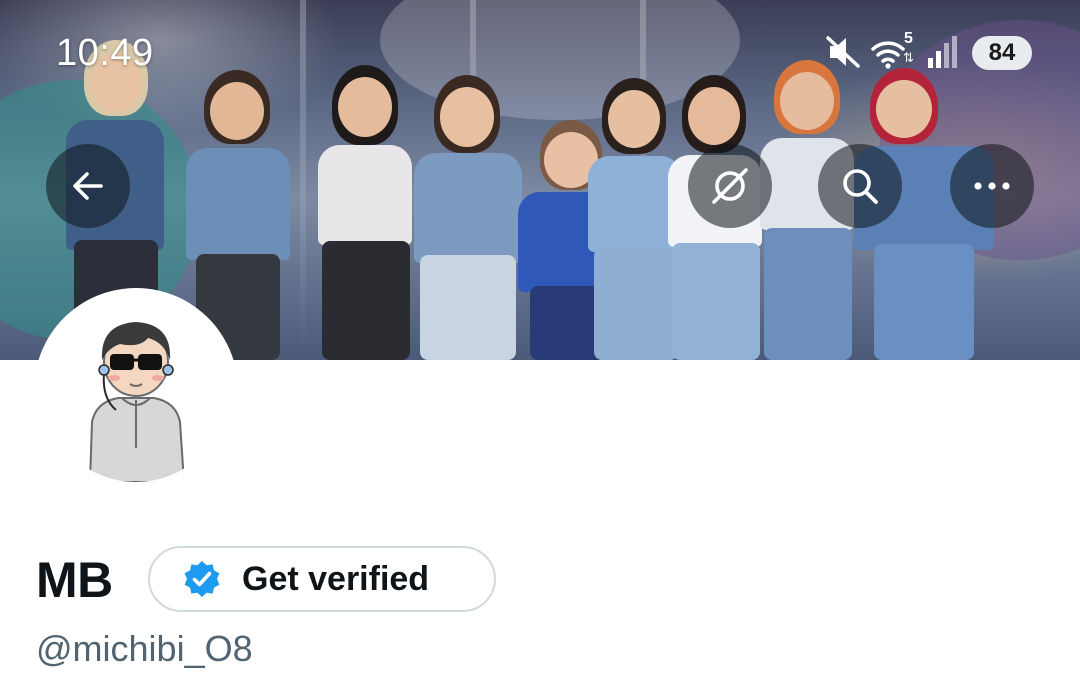 Image resolution: width=1080 pixels, height=700 pixels. I want to click on get-verified-button: Get verified, so click(322, 579).